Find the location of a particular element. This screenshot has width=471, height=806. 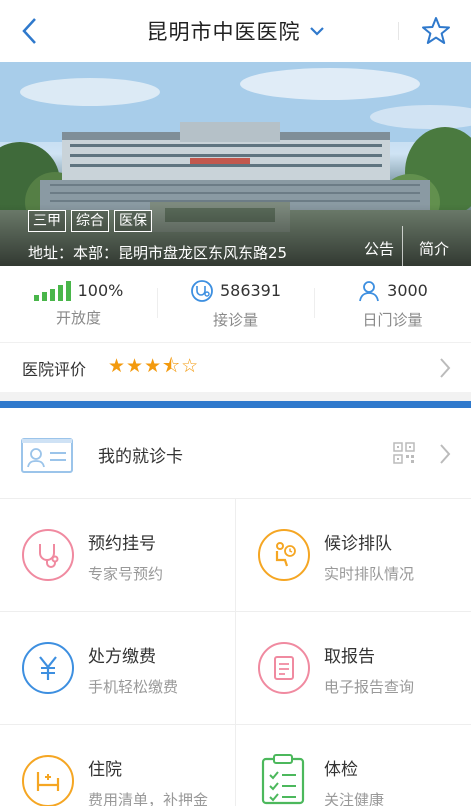

hospital-stats: 100% 开放度 586391 接诊量 3000 日门诊量 is located at coordinates (235, 304).